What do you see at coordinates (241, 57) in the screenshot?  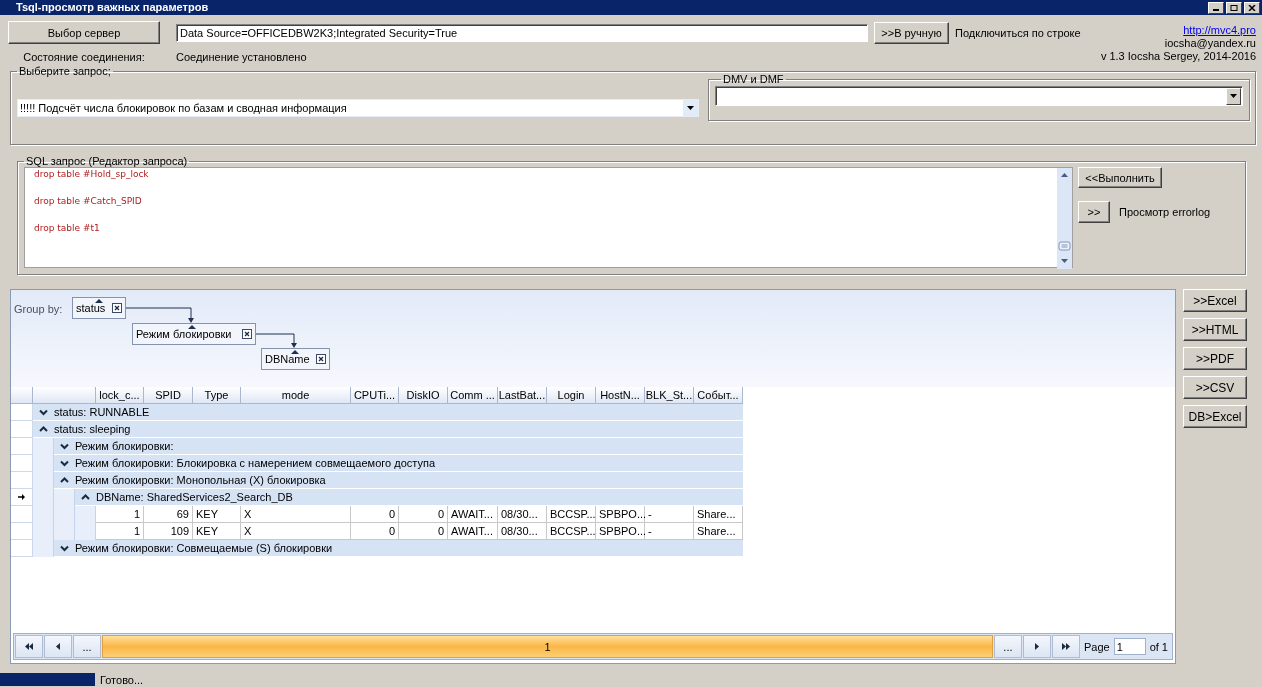 I see `status-value: Соединение установлено` at bounding box center [241, 57].